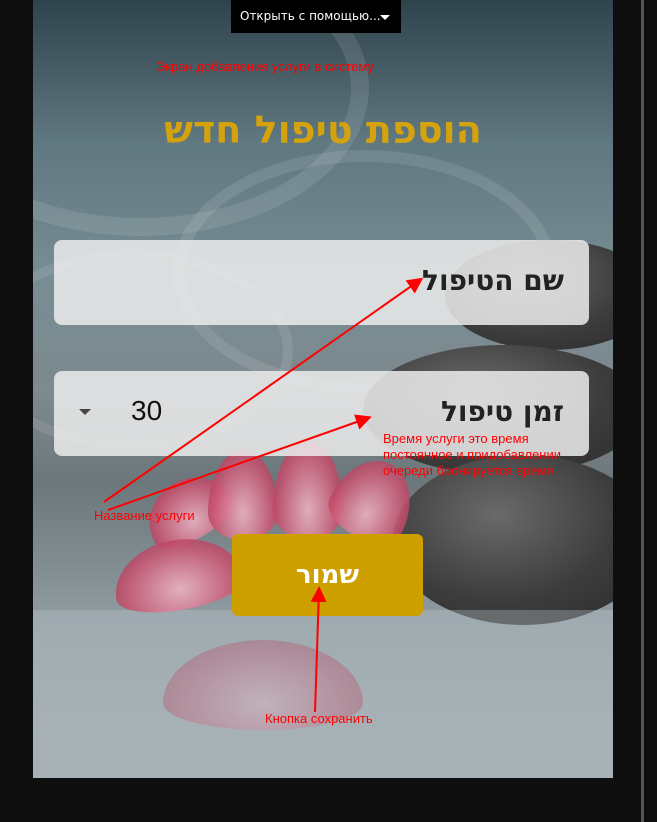 The image size is (657, 822). I want to click on annotation-screen-caption: Экран добавления услуги в систему, so click(265, 66).